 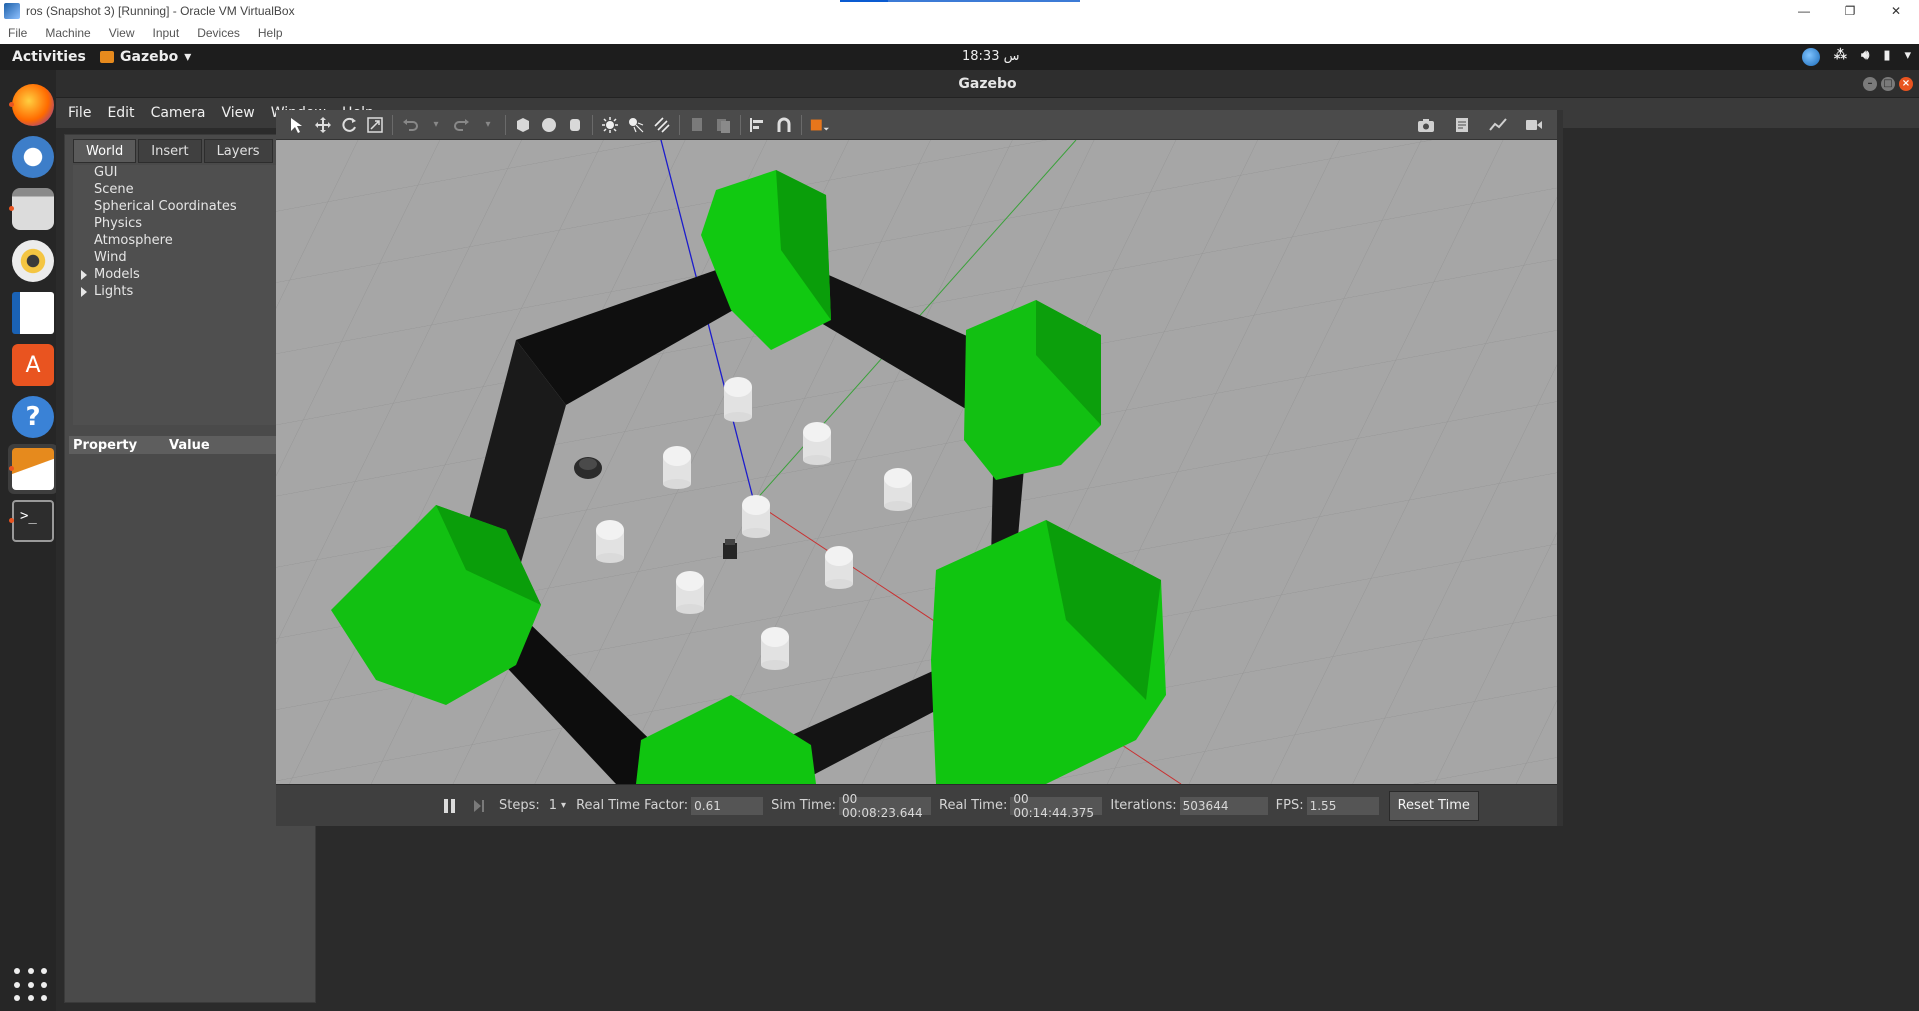 What do you see at coordinates (191, 275) in the screenshot?
I see `tree-item-models: Models` at bounding box center [191, 275].